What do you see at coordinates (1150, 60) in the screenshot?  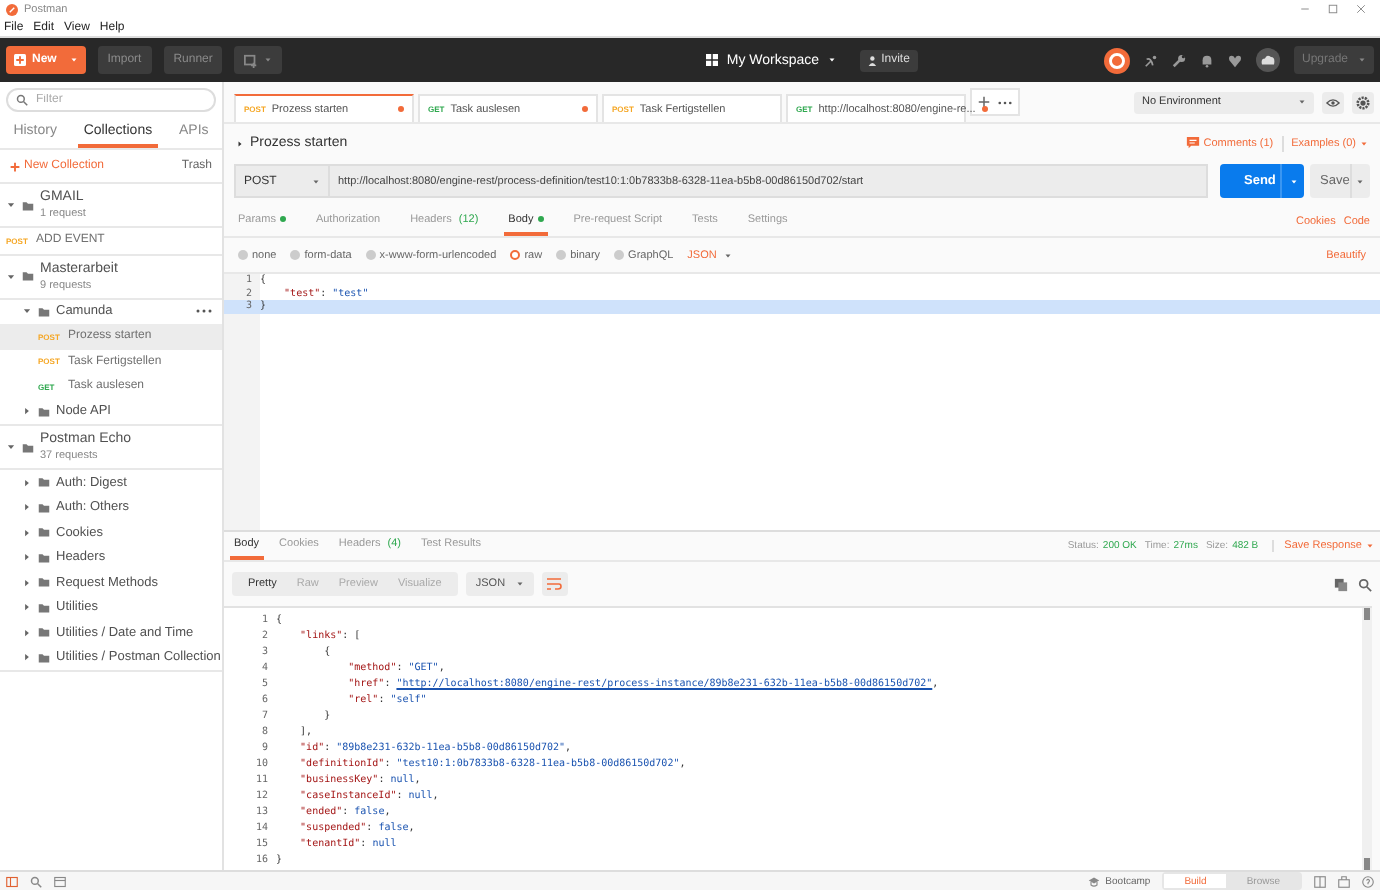 I see `satellite-icon` at bounding box center [1150, 60].